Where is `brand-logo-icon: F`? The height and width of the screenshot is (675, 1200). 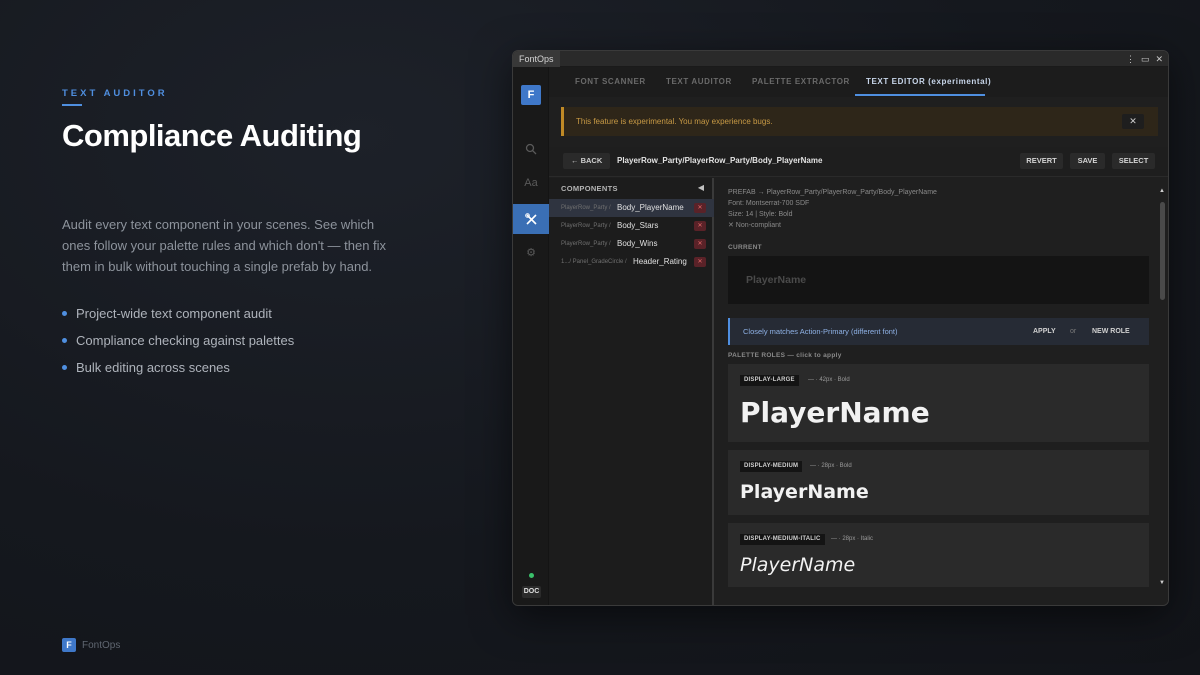 brand-logo-icon: F is located at coordinates (69, 645).